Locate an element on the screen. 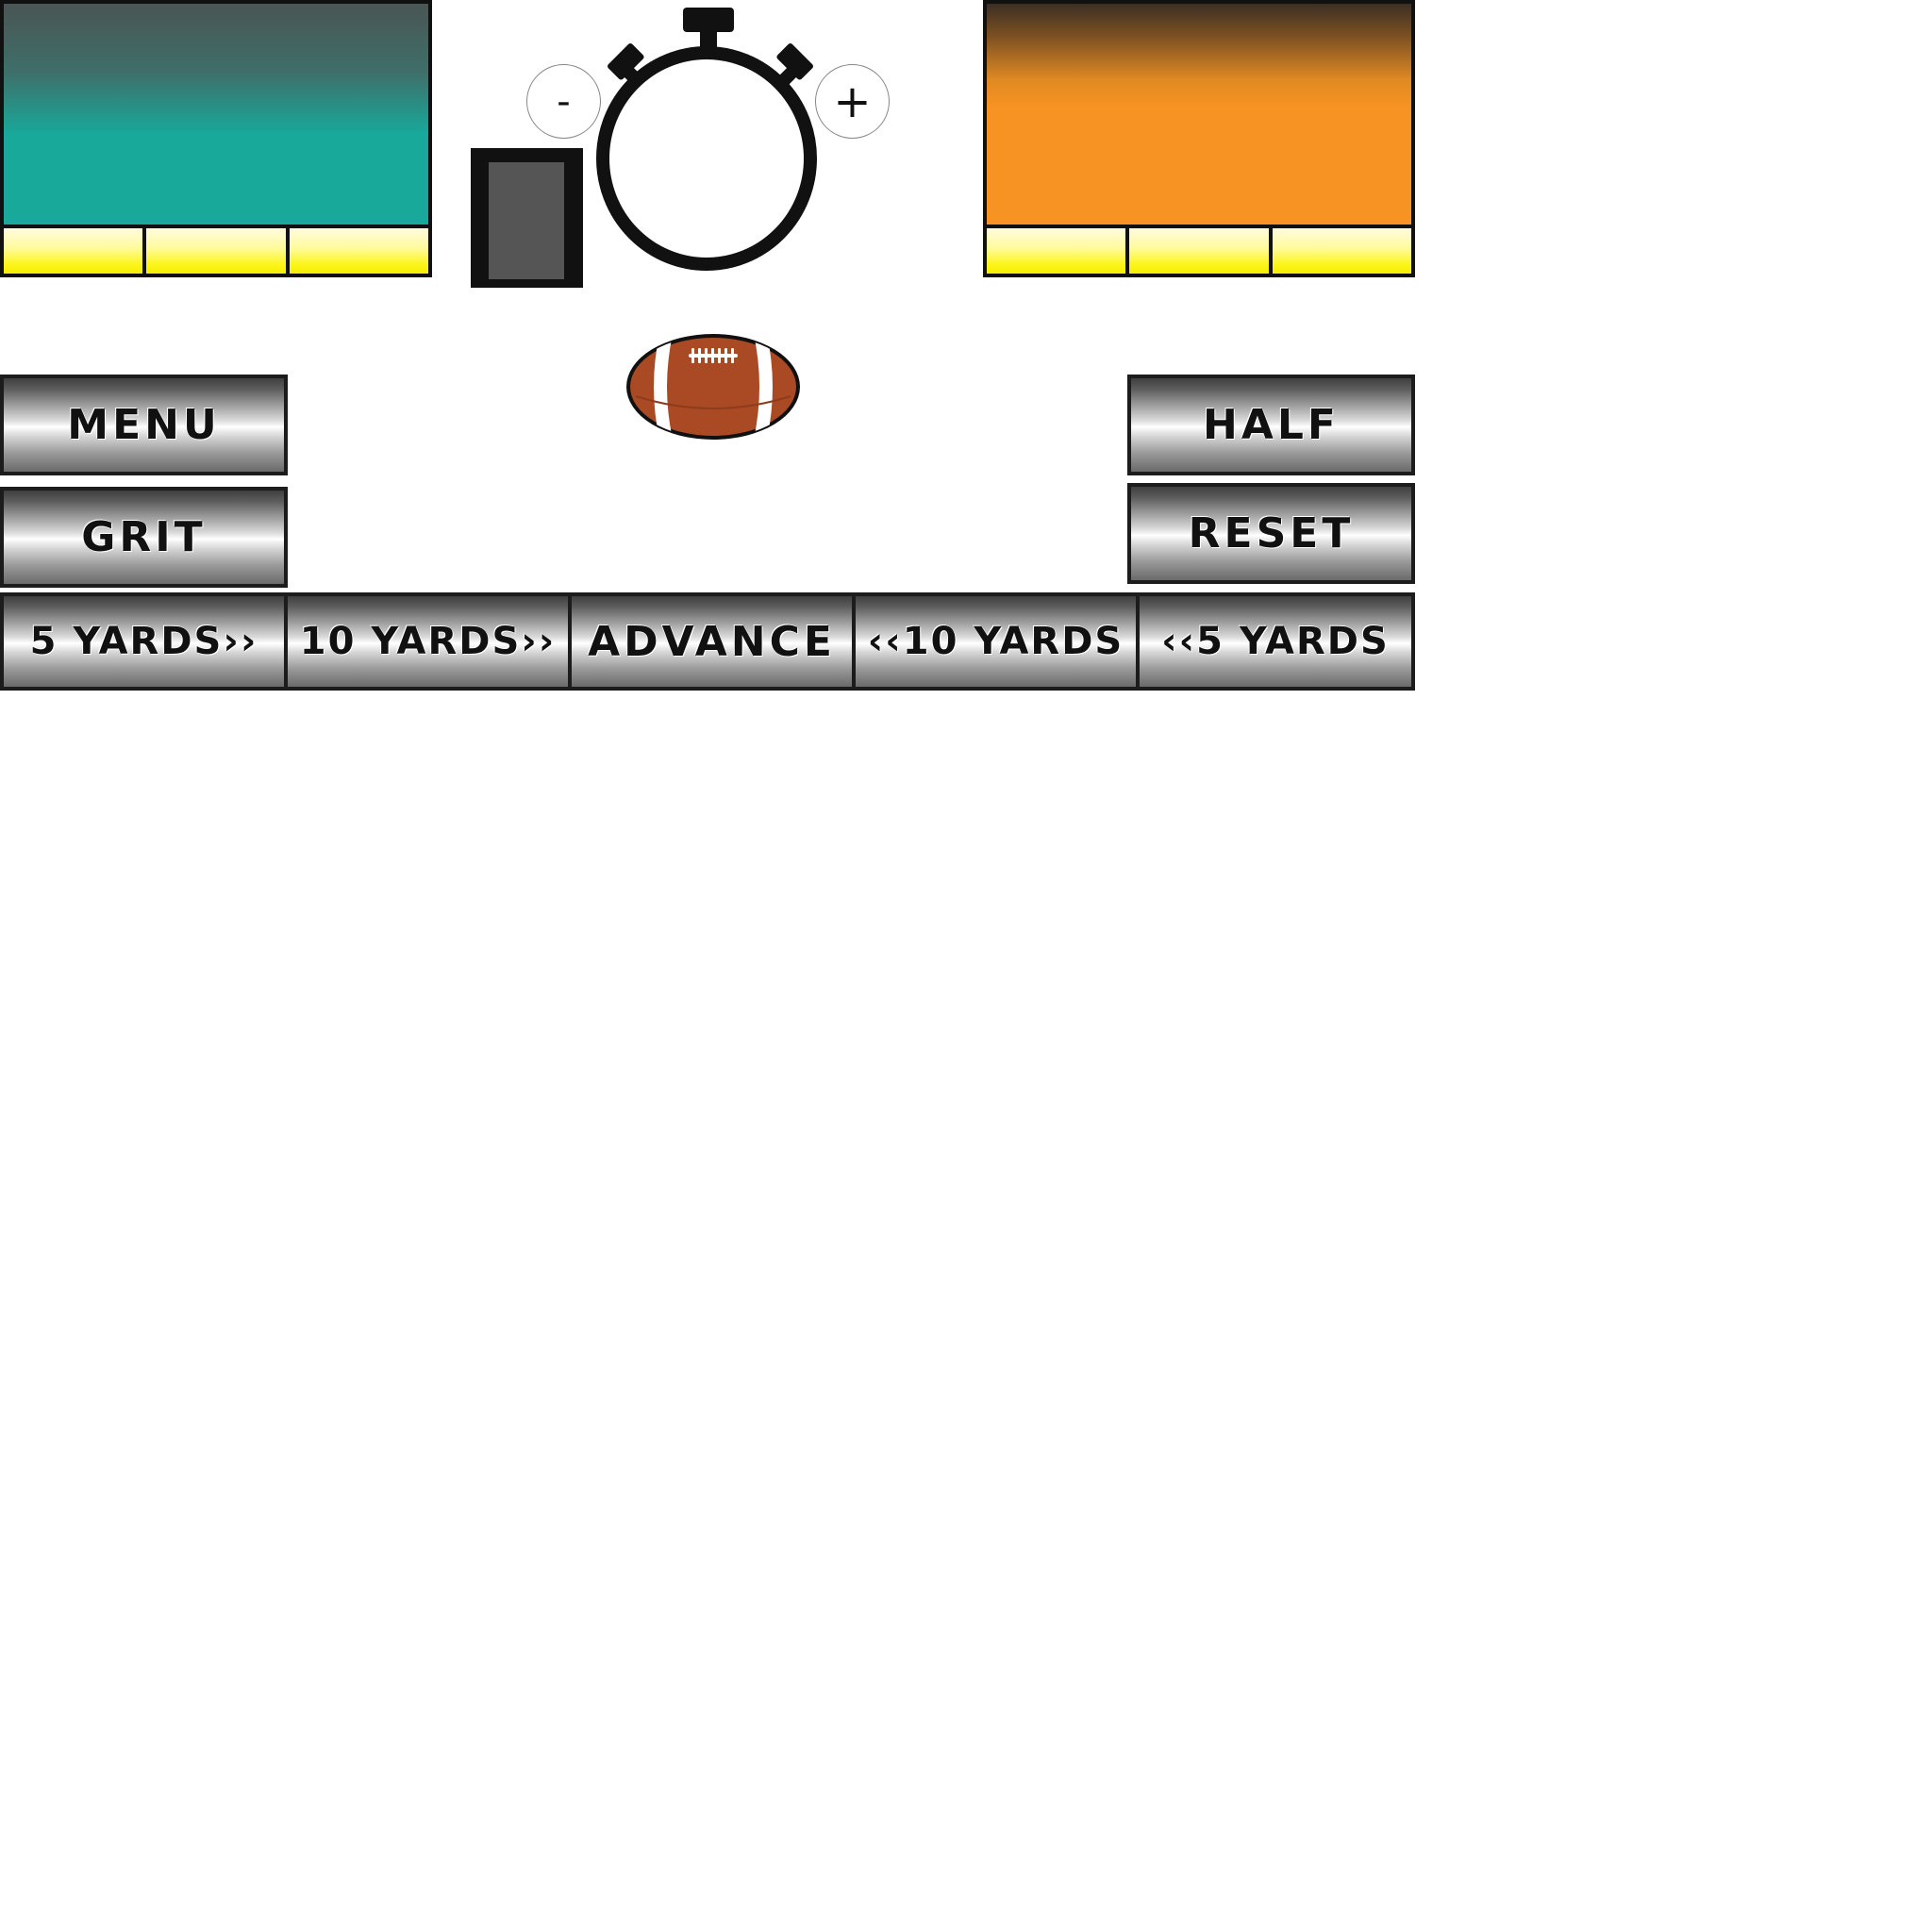  menu-button-label: MENU is located at coordinates (144, 425).